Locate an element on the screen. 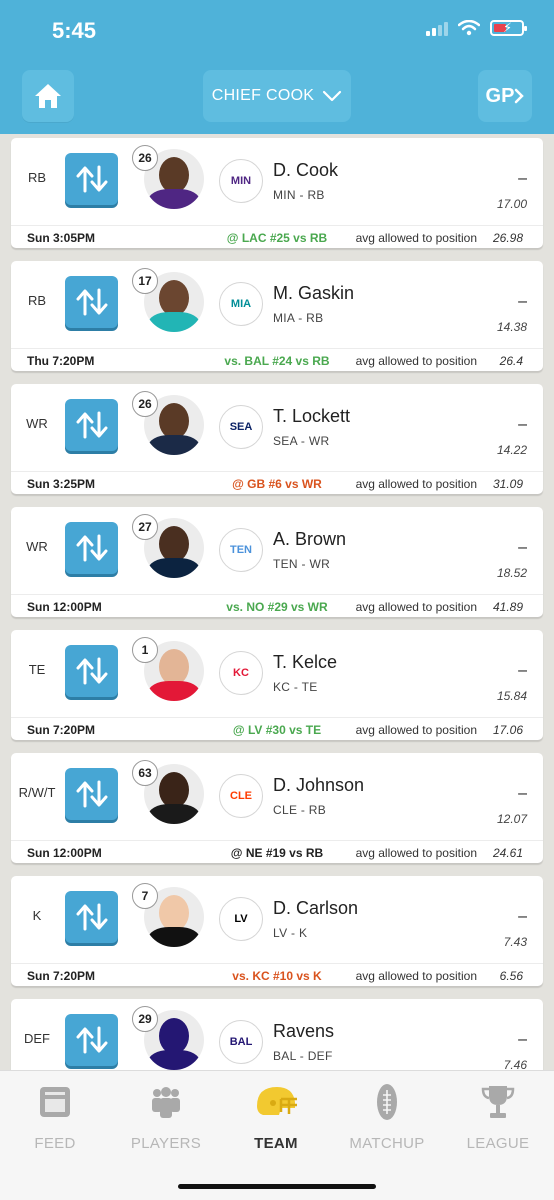  roster-card: DEF 29 BAL Ravens BAL - DEF – 7.46 is located at coordinates (277, 1034).